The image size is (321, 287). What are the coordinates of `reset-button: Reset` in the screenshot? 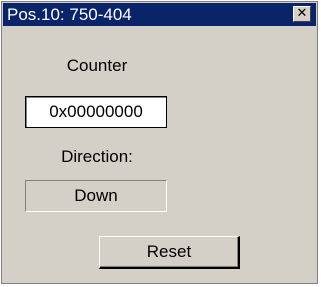 It's located at (169, 252).